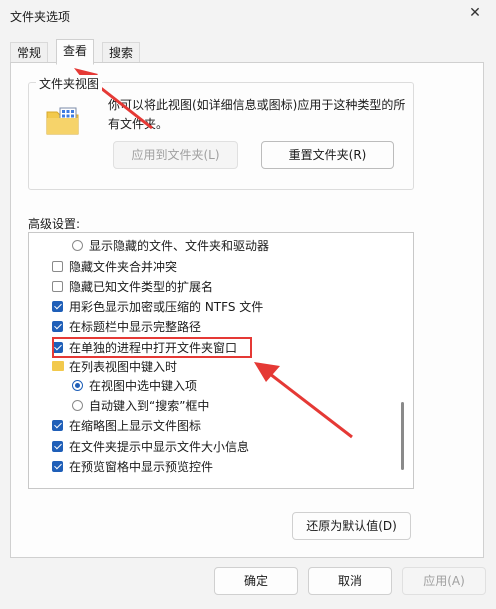  What do you see at coordinates (69, 83) in the screenshot?
I see `folder-views-label: 文件夹视图` at bounding box center [69, 83].